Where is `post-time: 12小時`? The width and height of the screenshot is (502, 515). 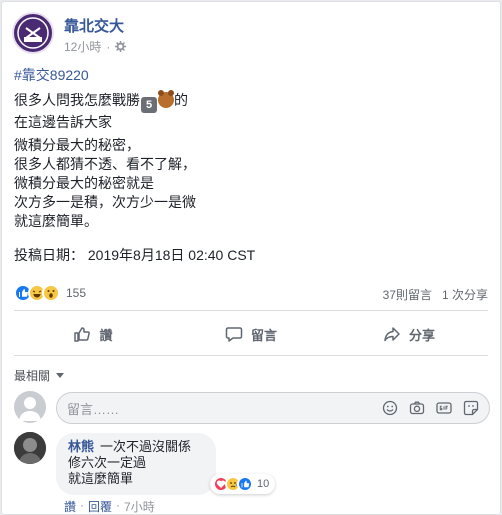
post-time: 12小時 is located at coordinates (82, 46).